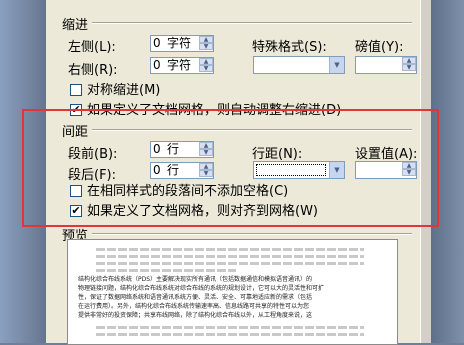 The height and width of the screenshot is (345, 464). I want to click on space-after-value: 0, so click(157, 170).